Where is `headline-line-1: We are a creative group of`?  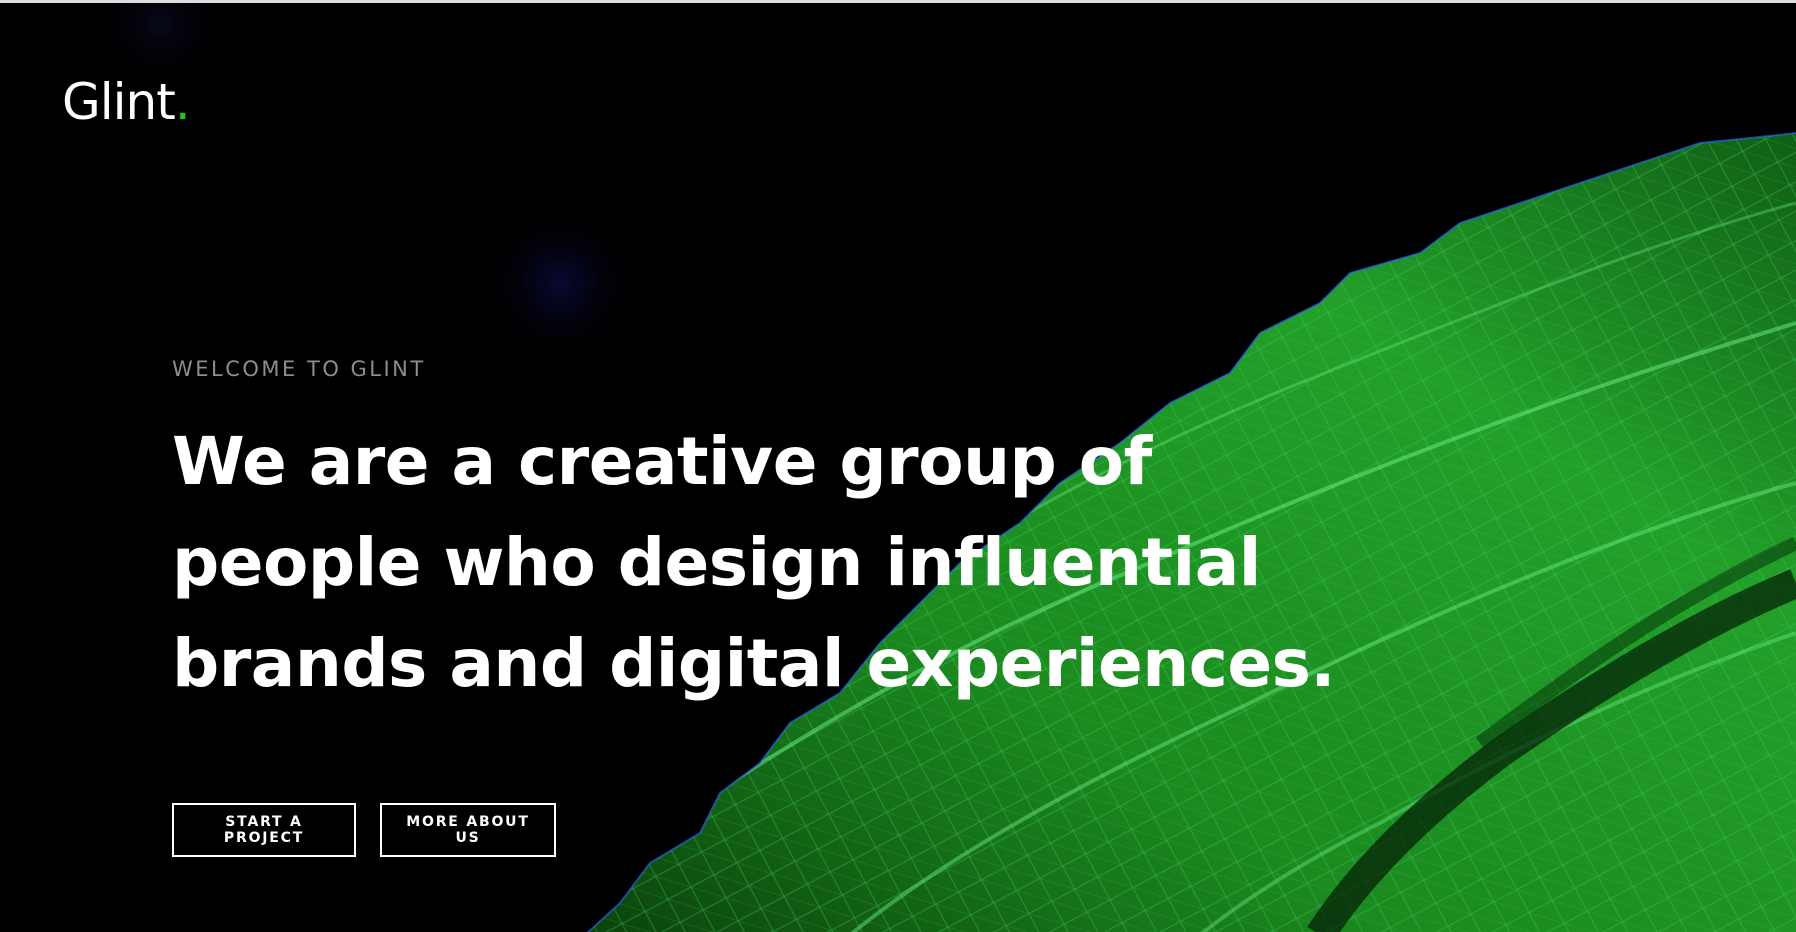 headline-line-1: We are a creative group of is located at coordinates (662, 461).